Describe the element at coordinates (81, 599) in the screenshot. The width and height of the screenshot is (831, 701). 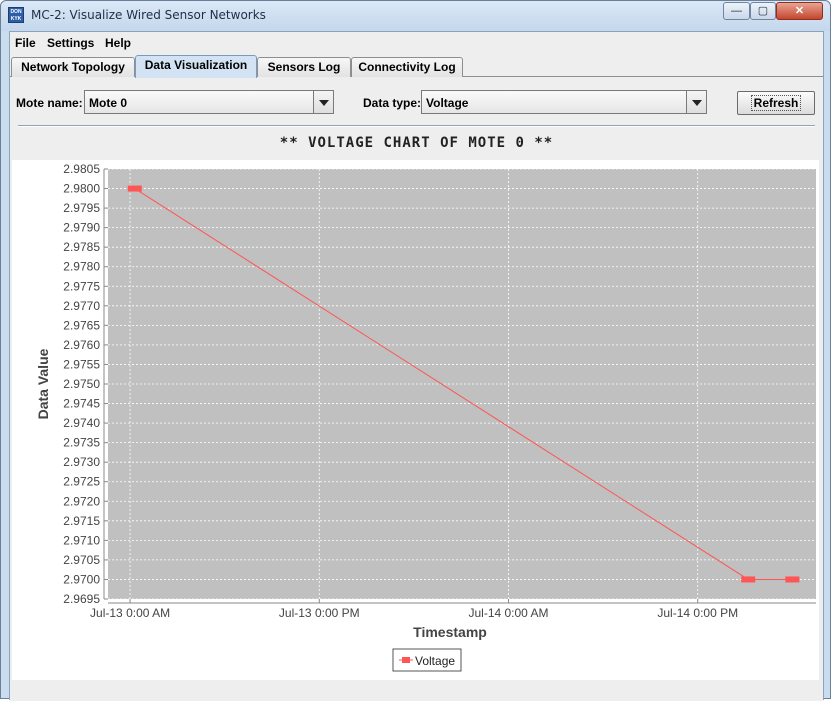
I see `y-tick-label: 2.9695` at that location.